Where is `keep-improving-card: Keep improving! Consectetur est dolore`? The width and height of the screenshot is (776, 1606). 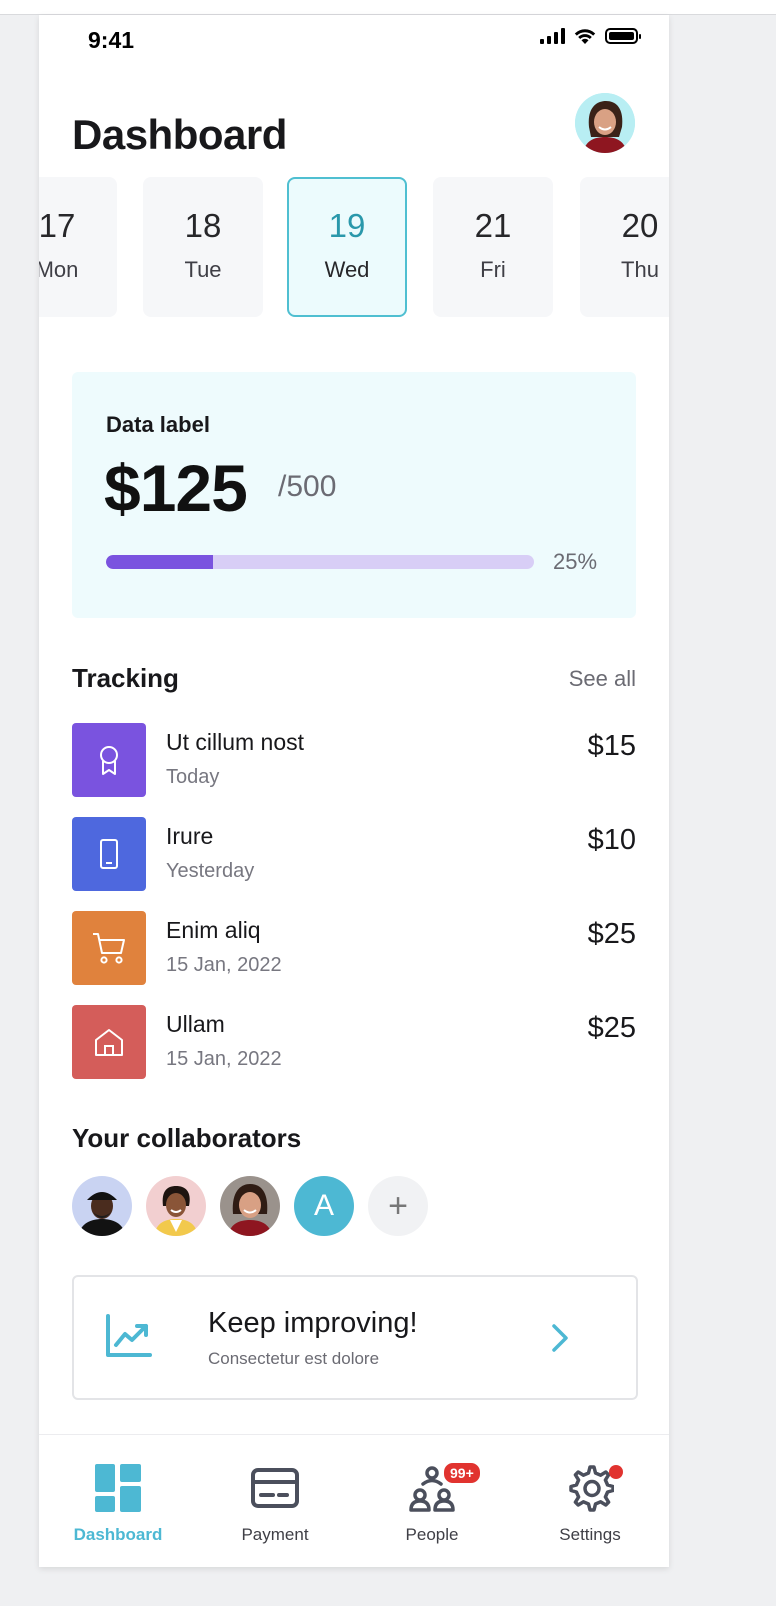 keep-improving-card: Keep improving! Consectetur est dolore is located at coordinates (355, 1337).